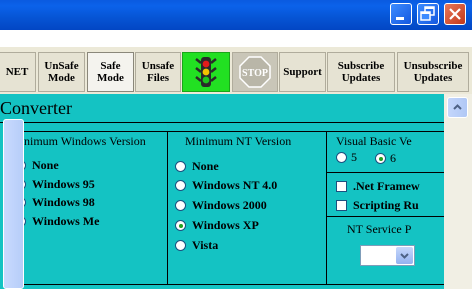 The height and width of the screenshot is (289, 472). What do you see at coordinates (236, 15) in the screenshot?
I see `title-bar` at bounding box center [236, 15].